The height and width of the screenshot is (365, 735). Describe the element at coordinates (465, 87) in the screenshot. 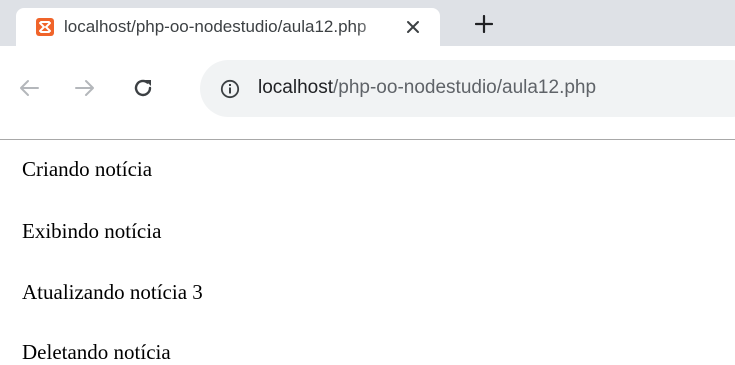

I see `url-path: /php-oo-nodestudio/aula12.php` at that location.